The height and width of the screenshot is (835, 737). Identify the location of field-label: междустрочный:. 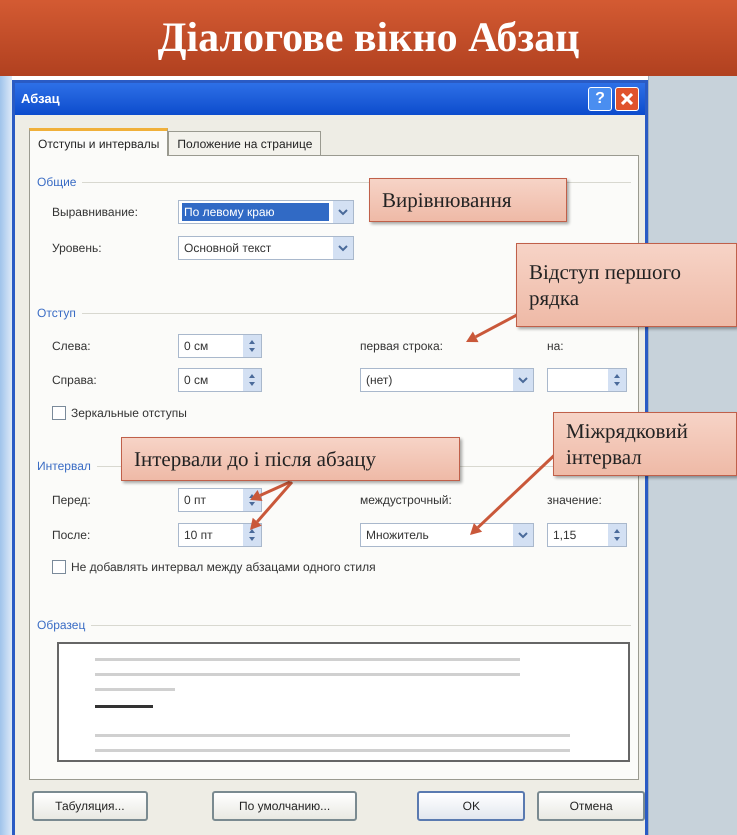
(406, 500).